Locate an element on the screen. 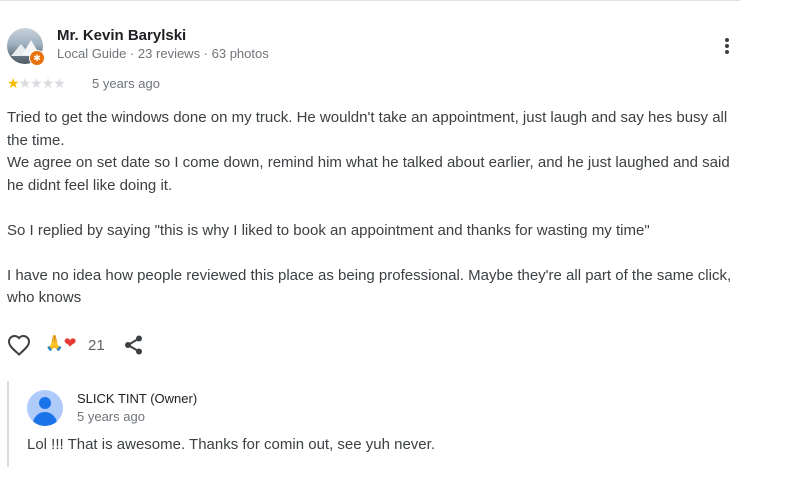 This screenshot has height=479, width=791. share-icon is located at coordinates (133, 345).